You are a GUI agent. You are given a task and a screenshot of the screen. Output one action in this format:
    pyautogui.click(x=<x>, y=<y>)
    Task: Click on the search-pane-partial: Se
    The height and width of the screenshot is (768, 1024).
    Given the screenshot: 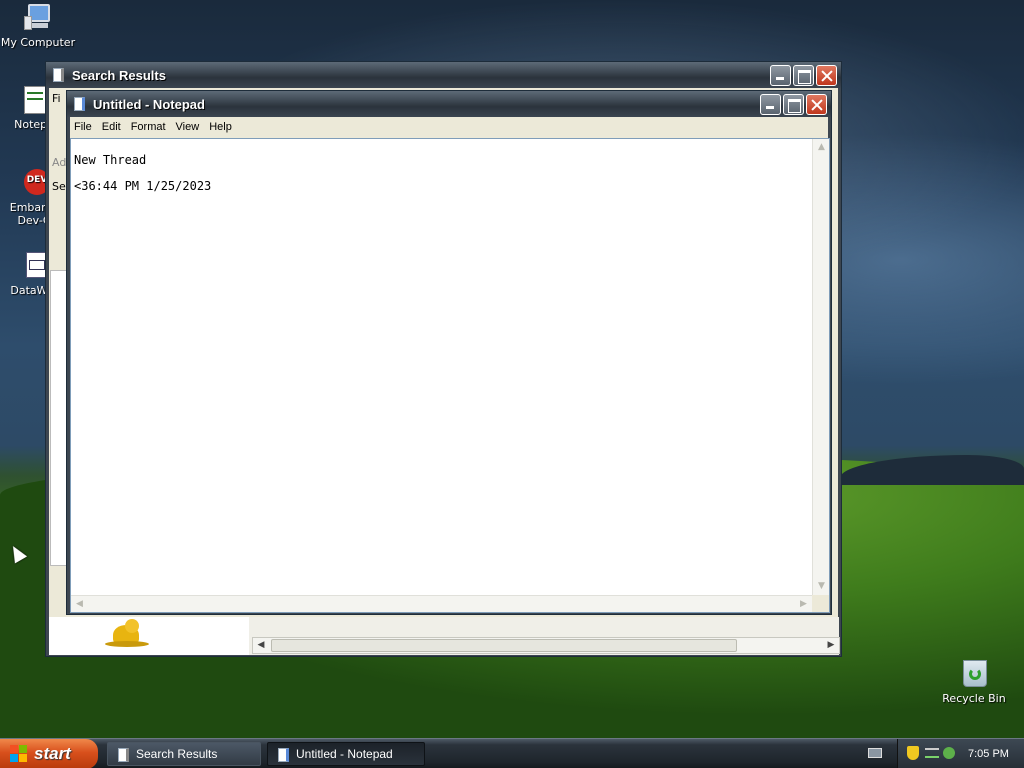 What is the action you would take?
    pyautogui.click(x=59, y=186)
    